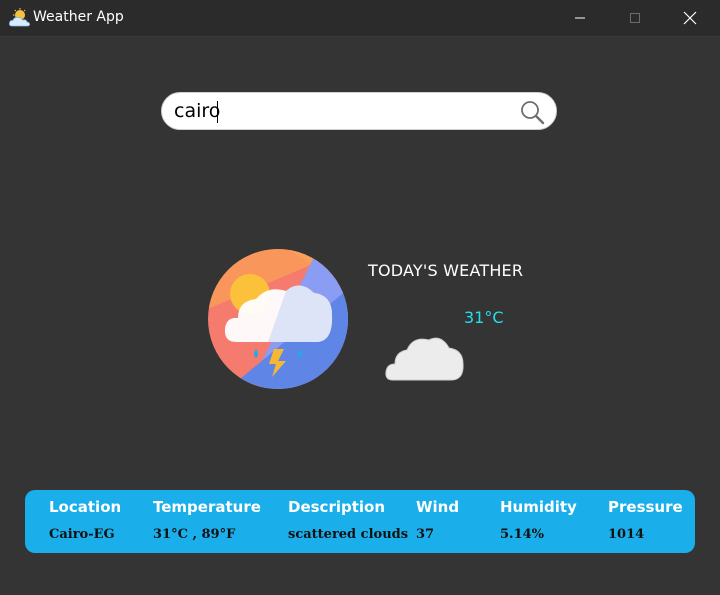 The height and width of the screenshot is (595, 720). Describe the element at coordinates (645, 507) in the screenshot. I see `pressure-header: Pressure` at that location.